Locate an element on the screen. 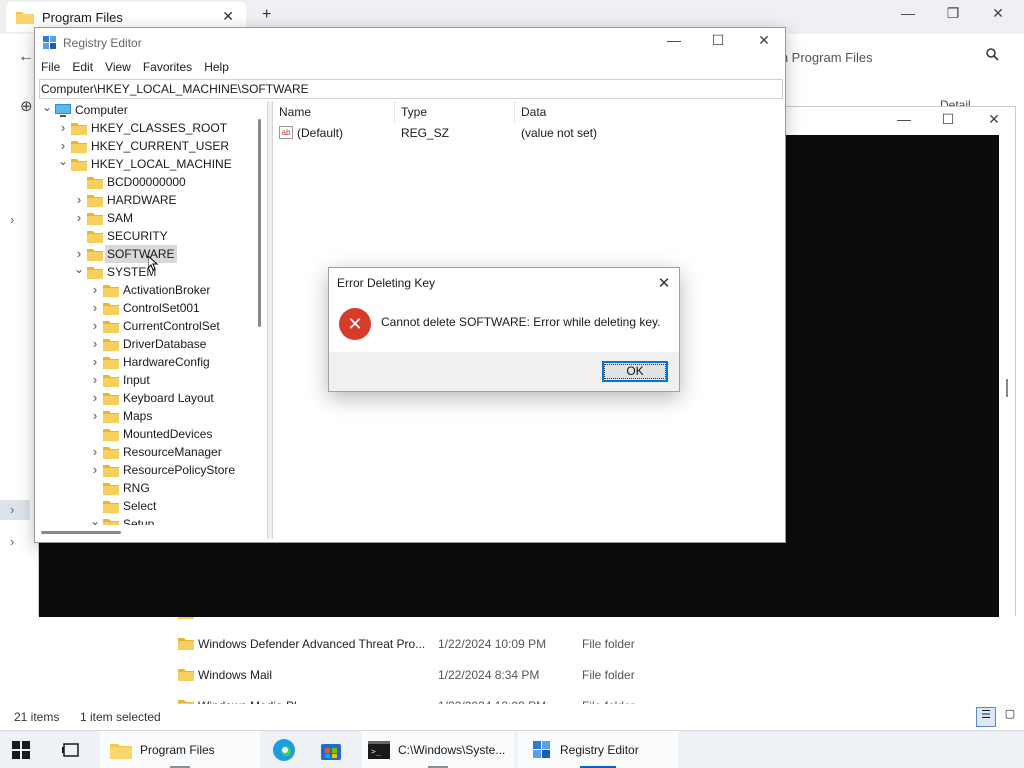 This screenshot has height=768, width=1024. tree-node-hkcr: › HKEY_CLASSES_ROOT is located at coordinates (145, 128).